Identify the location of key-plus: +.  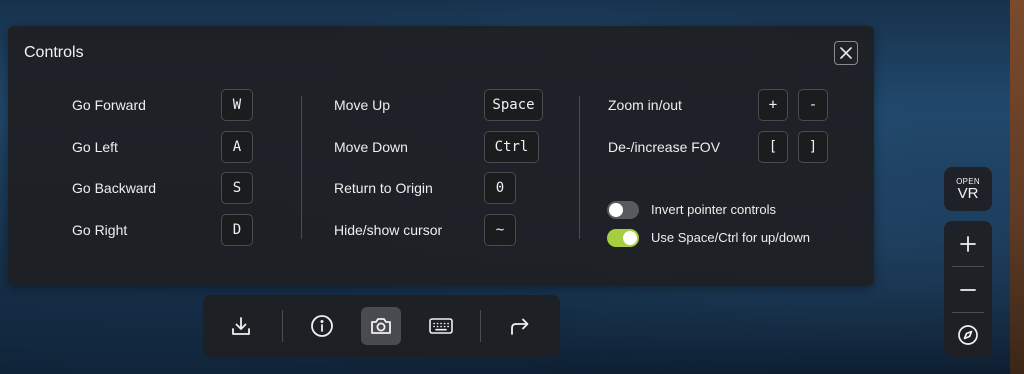
(773, 105).